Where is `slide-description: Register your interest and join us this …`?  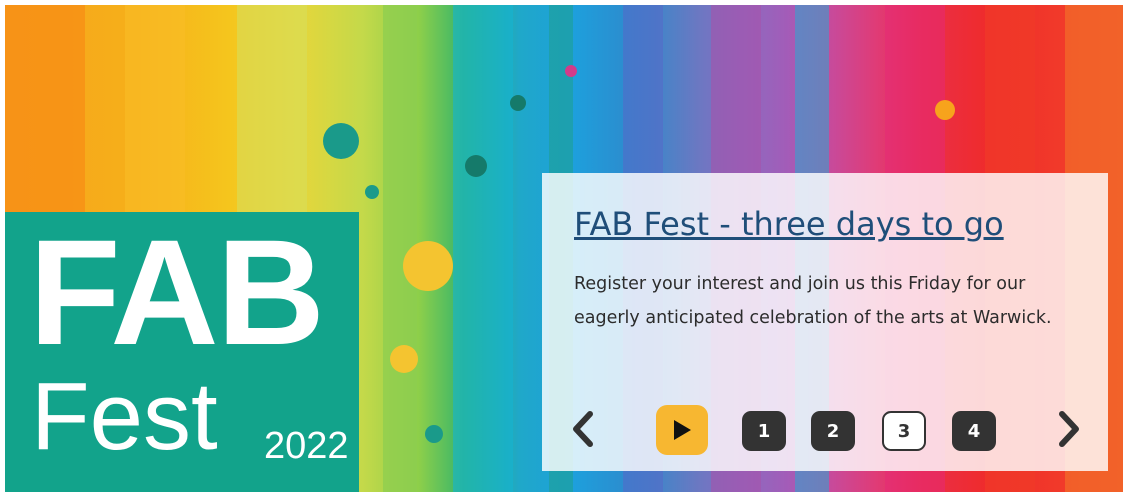
slide-description: Register your interest and join us this … is located at coordinates (813, 301).